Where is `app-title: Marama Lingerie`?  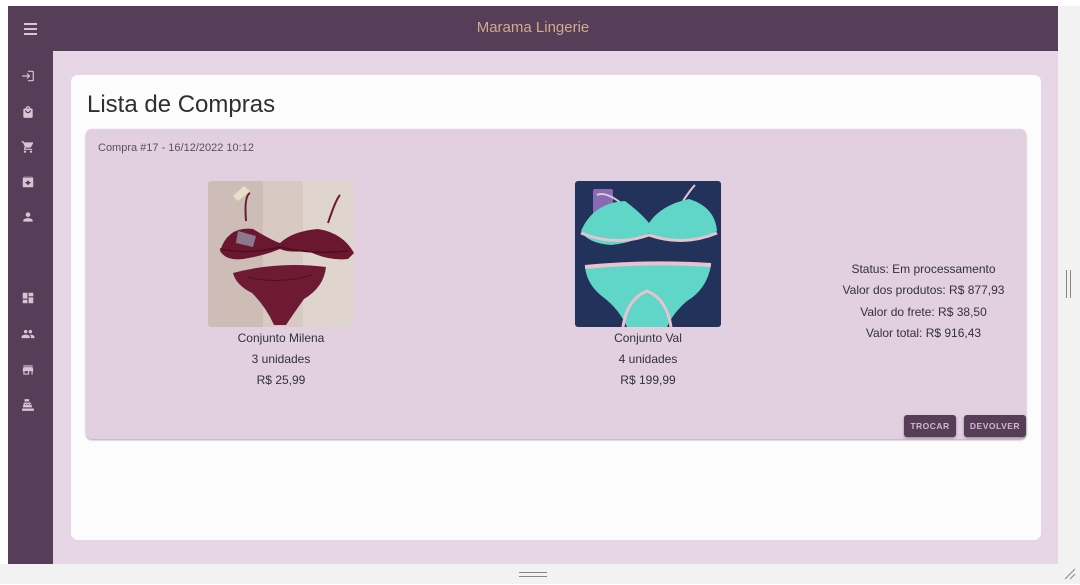 app-title: Marama Lingerie is located at coordinates (533, 27).